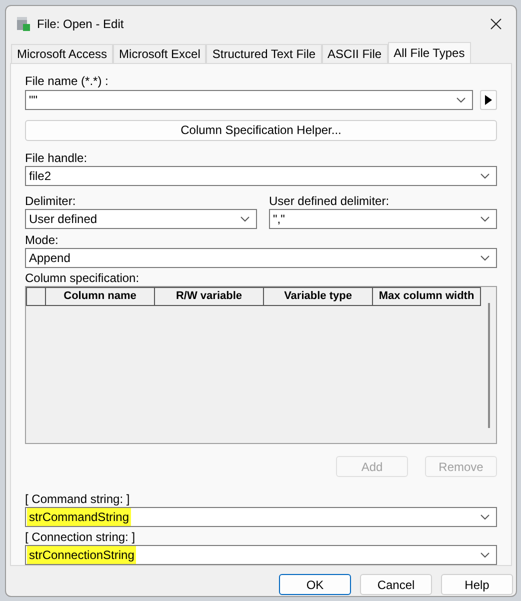 The width and height of the screenshot is (521, 601). I want to click on field-value: Append, so click(50, 258).